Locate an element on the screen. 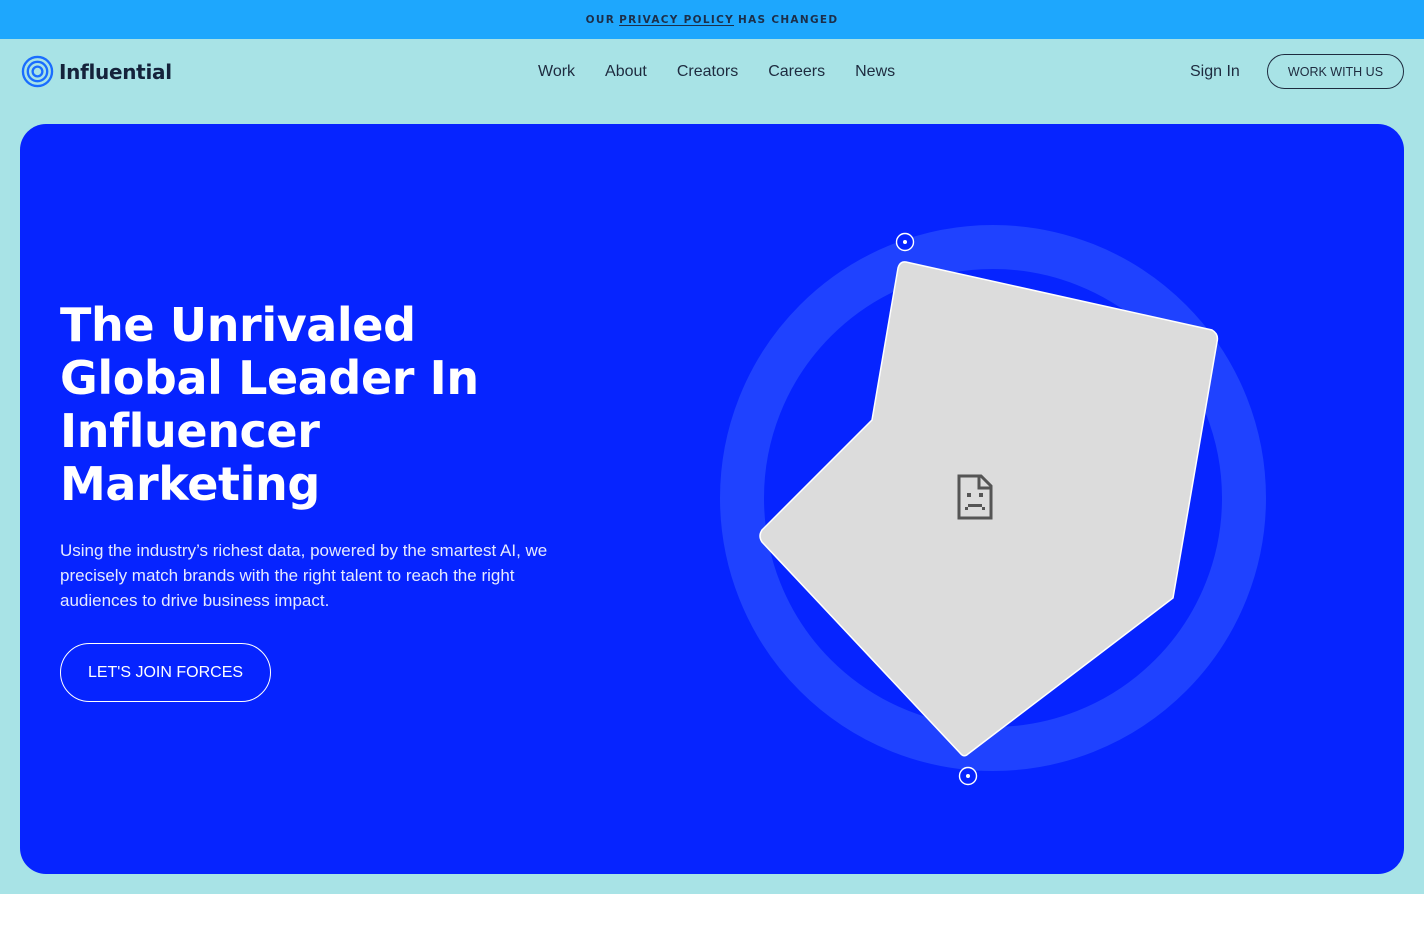  sign-in-link: Sign In is located at coordinates (1215, 72).